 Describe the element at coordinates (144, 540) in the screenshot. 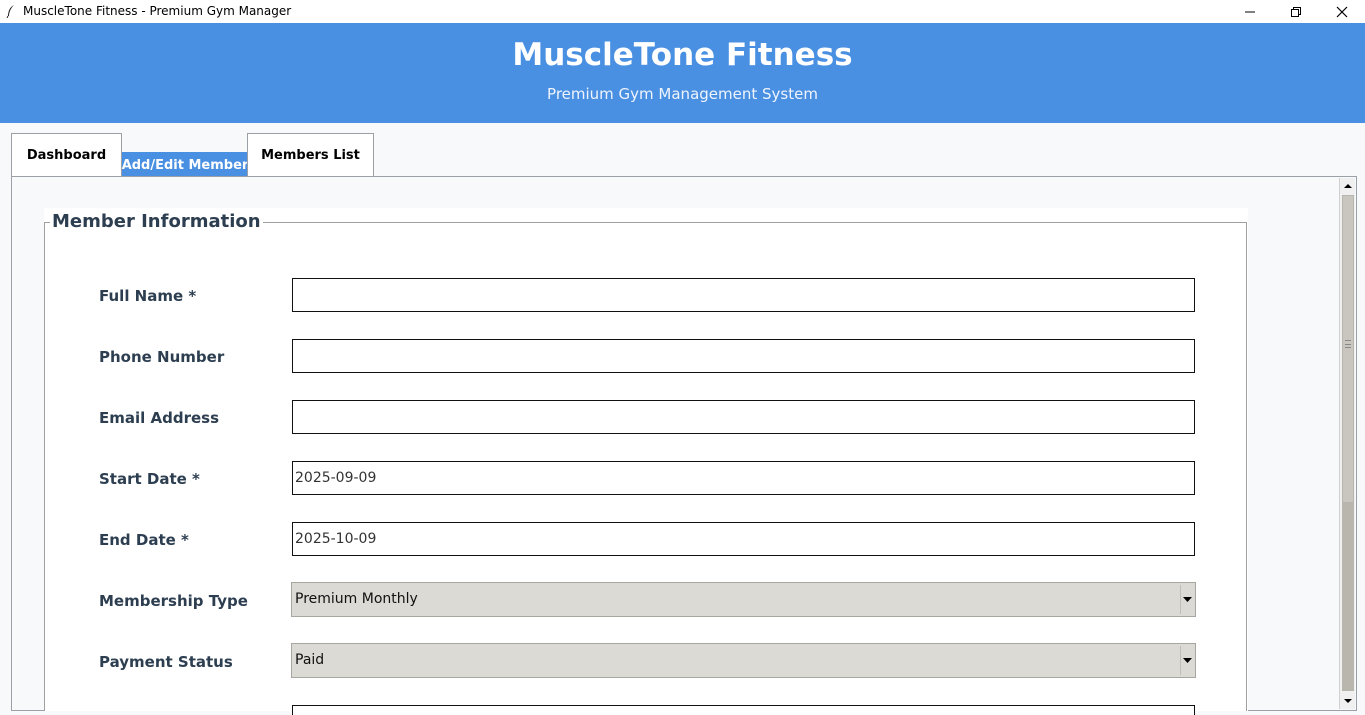

I see `end-date-label: End Date *` at that location.